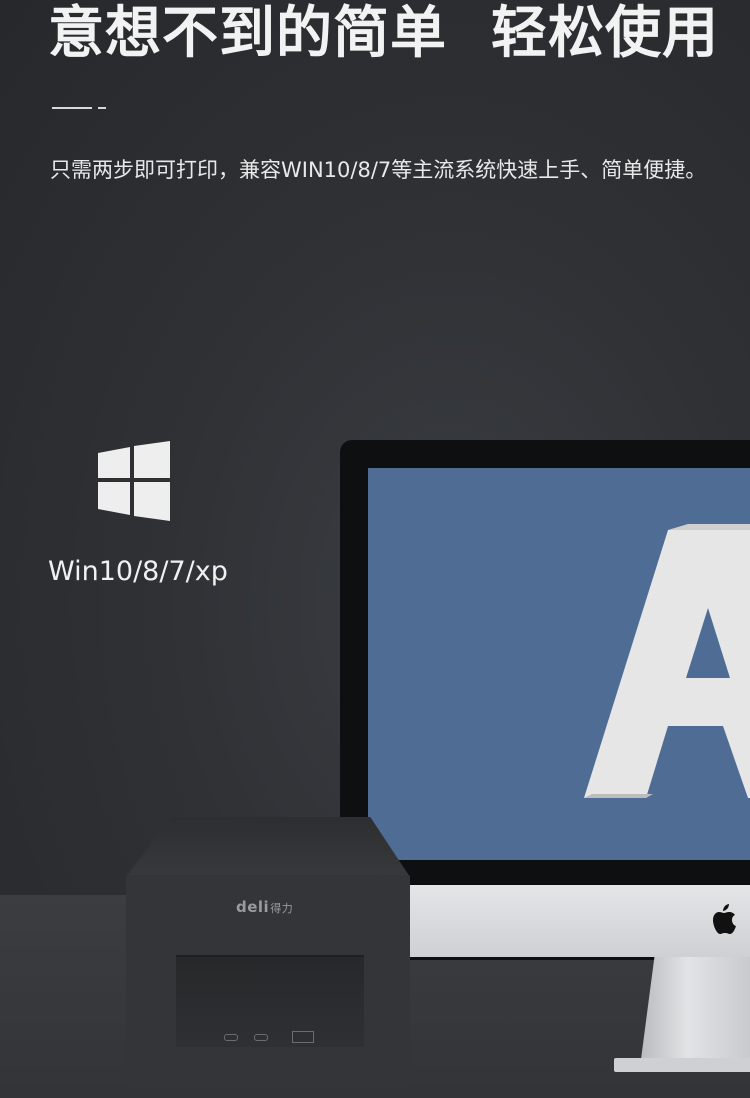 This screenshot has height=1098, width=750. What do you see at coordinates (138, 571) in the screenshot?
I see `os-support-label: Win10/8/7/xp` at bounding box center [138, 571].